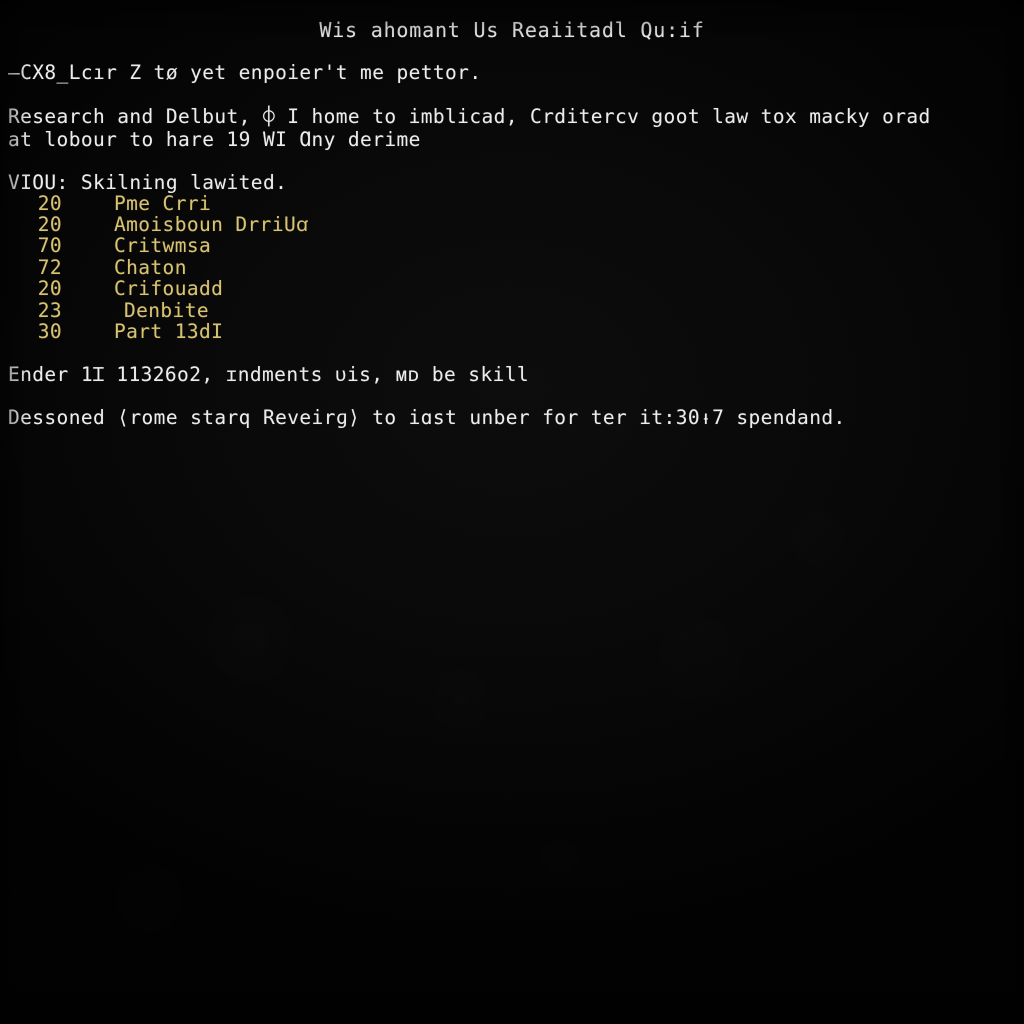 The image size is (1024, 1024). What do you see at coordinates (49, 331) in the screenshot?
I see `list-item-count: 30` at bounding box center [49, 331].